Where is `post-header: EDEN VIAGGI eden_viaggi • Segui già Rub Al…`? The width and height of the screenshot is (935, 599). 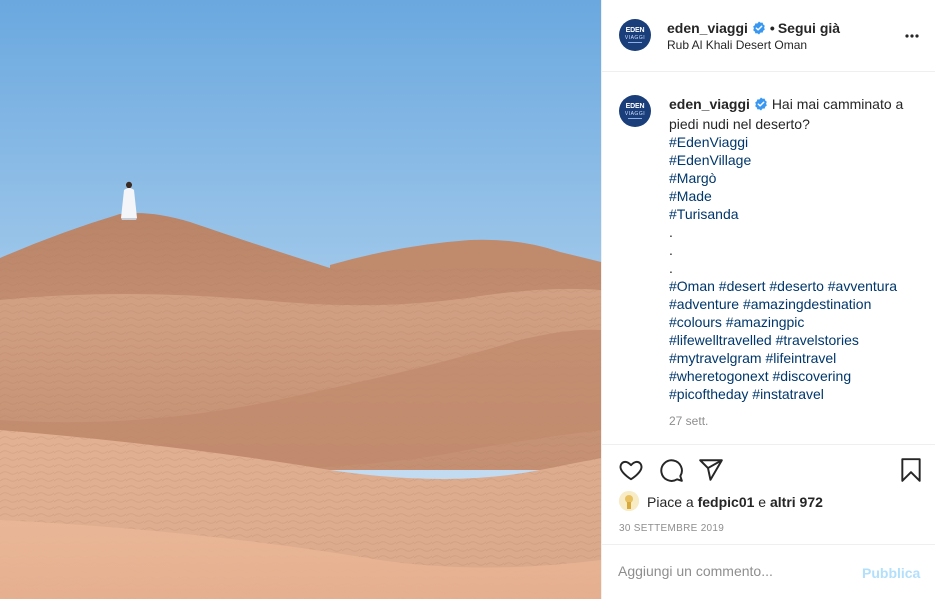 post-header: EDEN VIAGGI eden_viaggi • Segui già Rub Al… is located at coordinates (768, 36).